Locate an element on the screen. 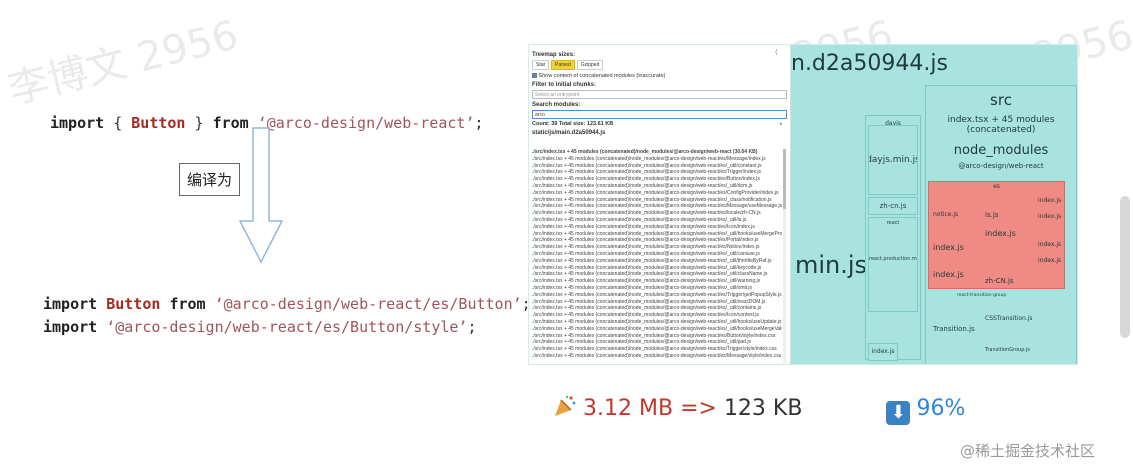 The image size is (1133, 475). zh-cn-label: zh-cn.js is located at coordinates (893, 206).